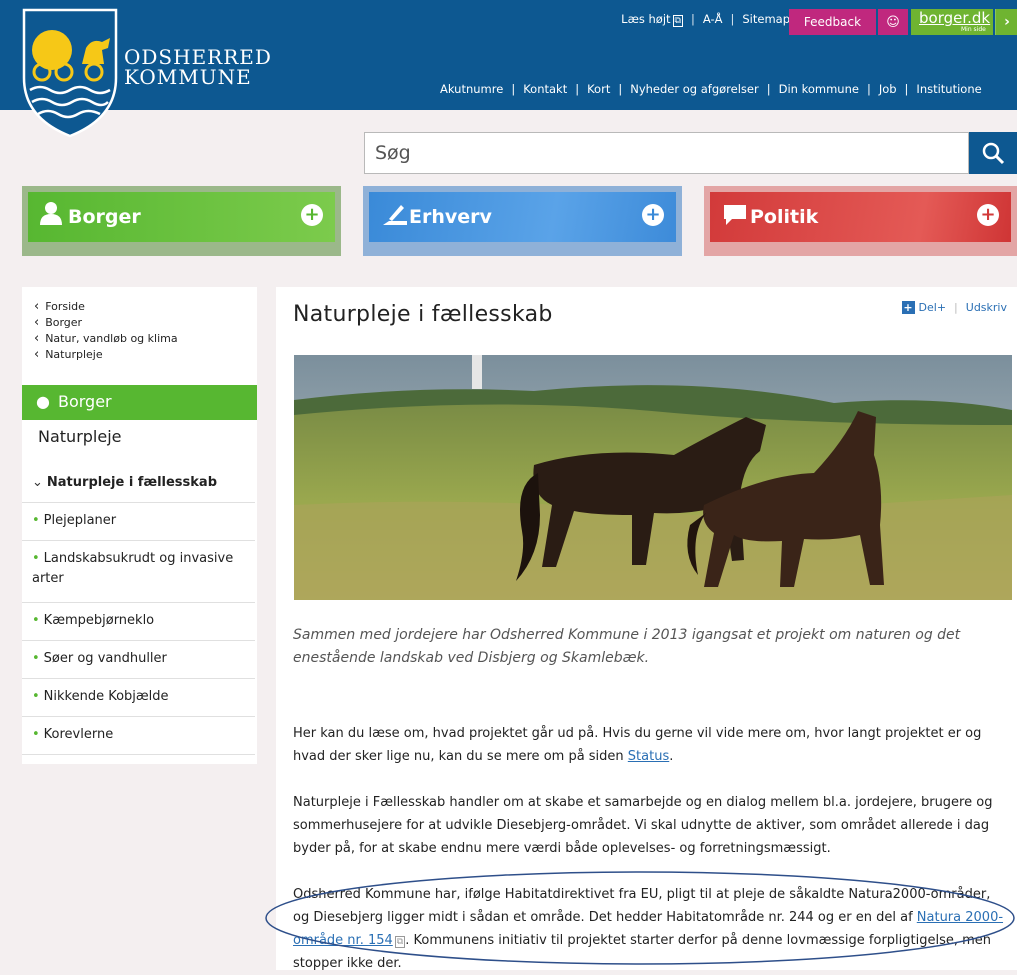  What do you see at coordinates (948, 89) in the screenshot?
I see `nav-institutioner: Institutione` at bounding box center [948, 89].